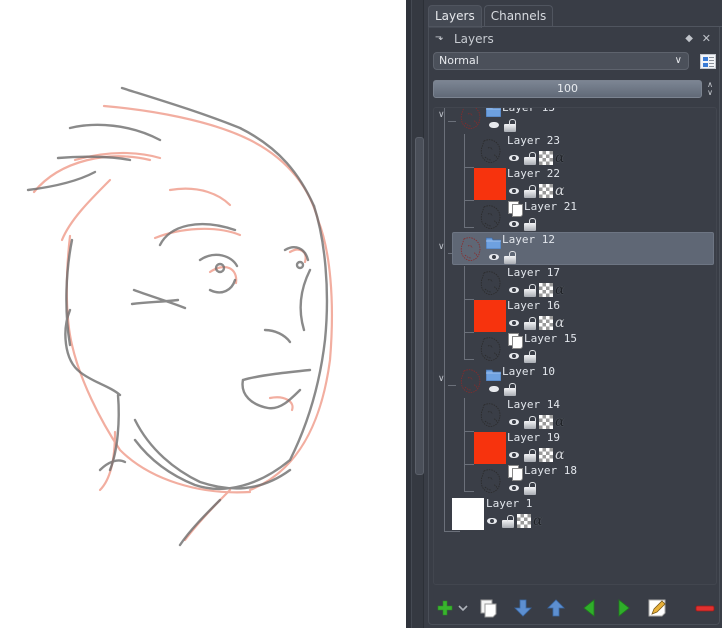 The image size is (722, 628). Describe the element at coordinates (439, 38) in the screenshot. I see `collapse-icon: ⬎` at that location.